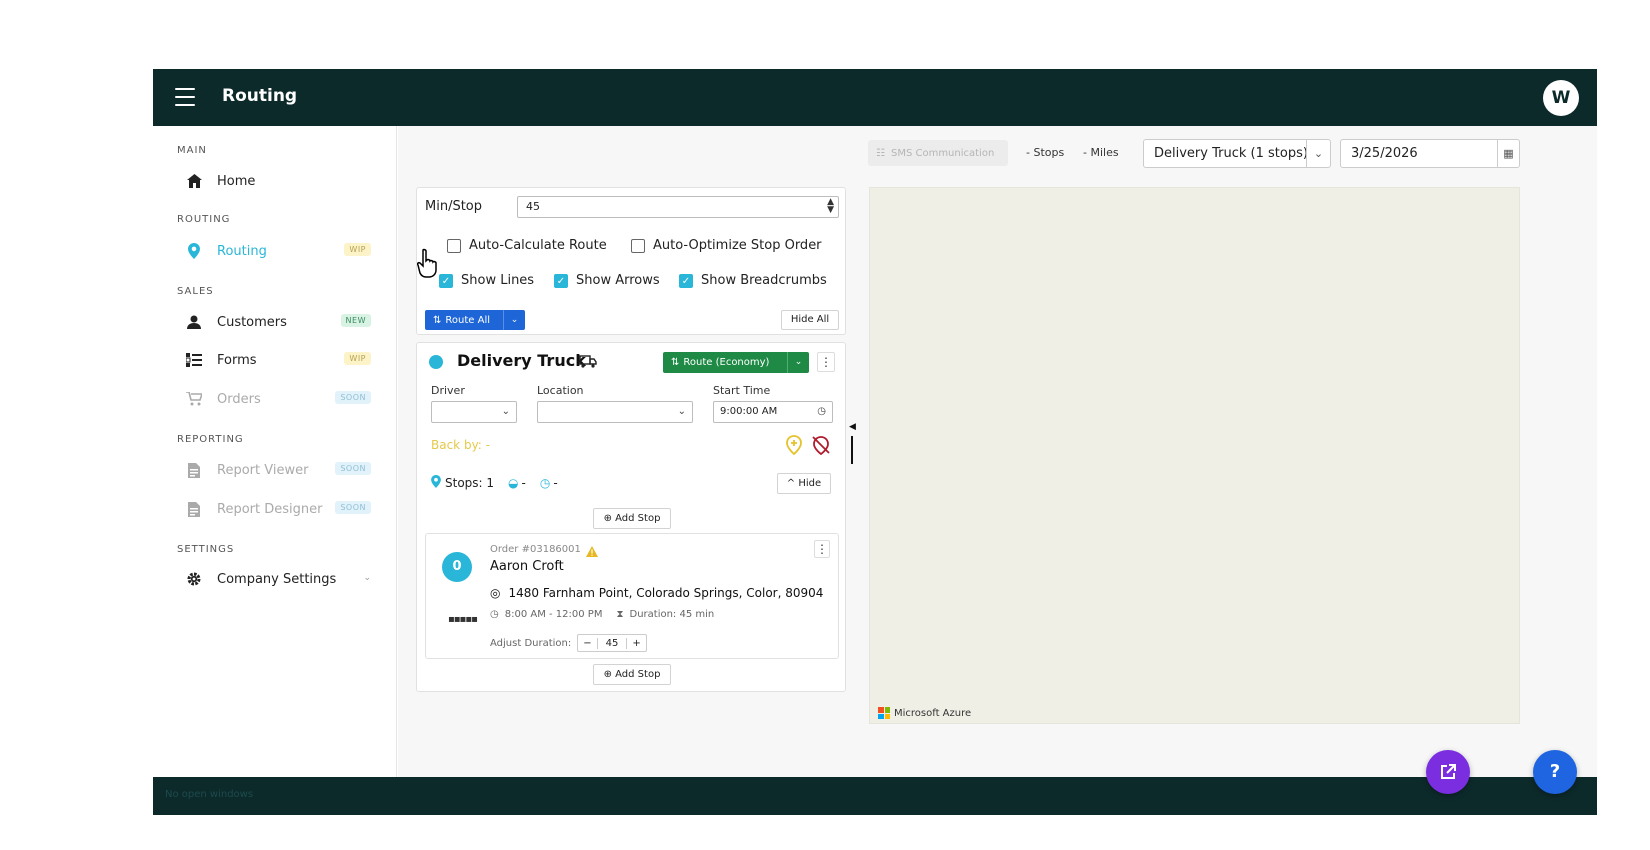 The width and height of the screenshot is (1650, 850). Describe the element at coordinates (486, 280) in the screenshot. I see `show-lines-checkbox: ✓ Show Lines` at that location.